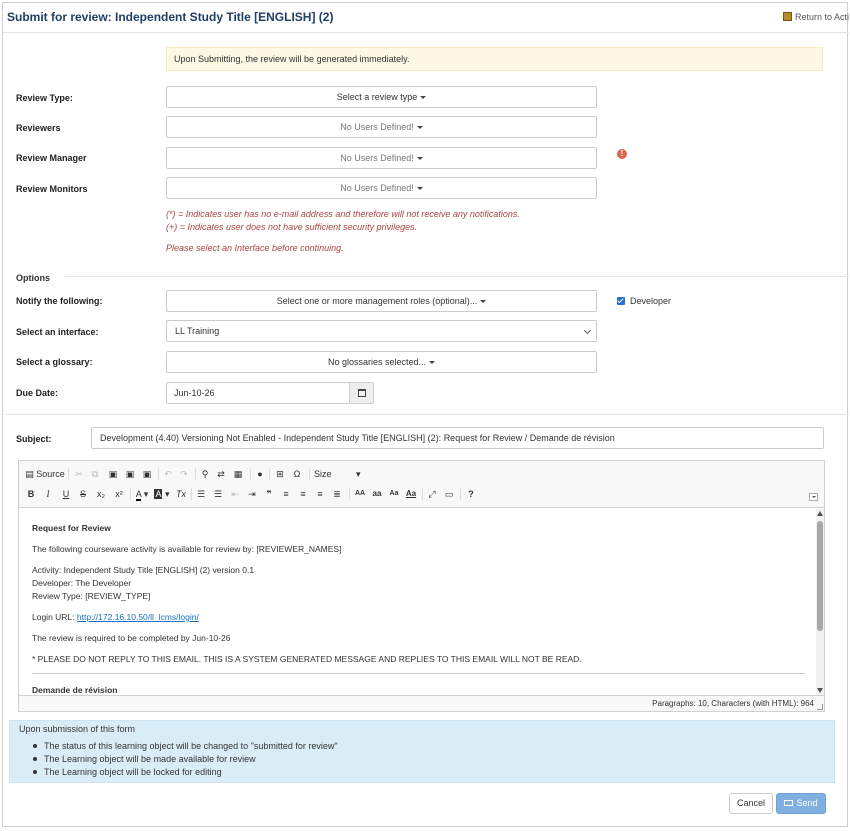  Describe the element at coordinates (286, 494) in the screenshot. I see `align-left-icon: ≡` at that location.